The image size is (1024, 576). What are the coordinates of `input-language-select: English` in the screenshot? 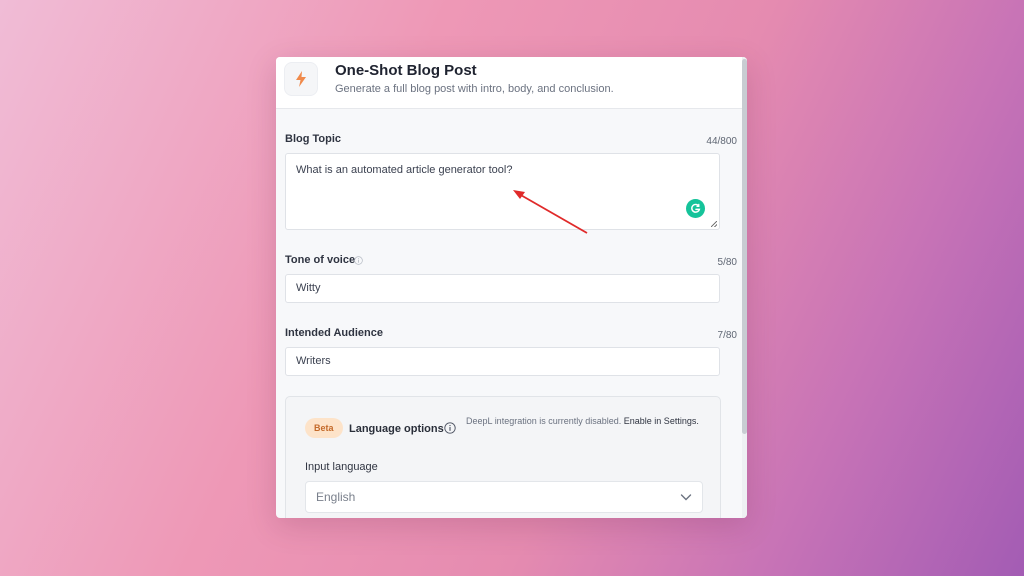 It's located at (504, 497).